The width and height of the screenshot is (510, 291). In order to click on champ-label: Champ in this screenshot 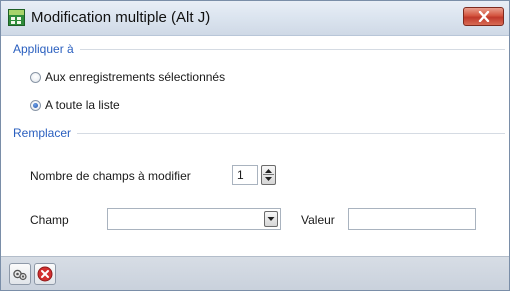, I will do `click(49, 220)`.